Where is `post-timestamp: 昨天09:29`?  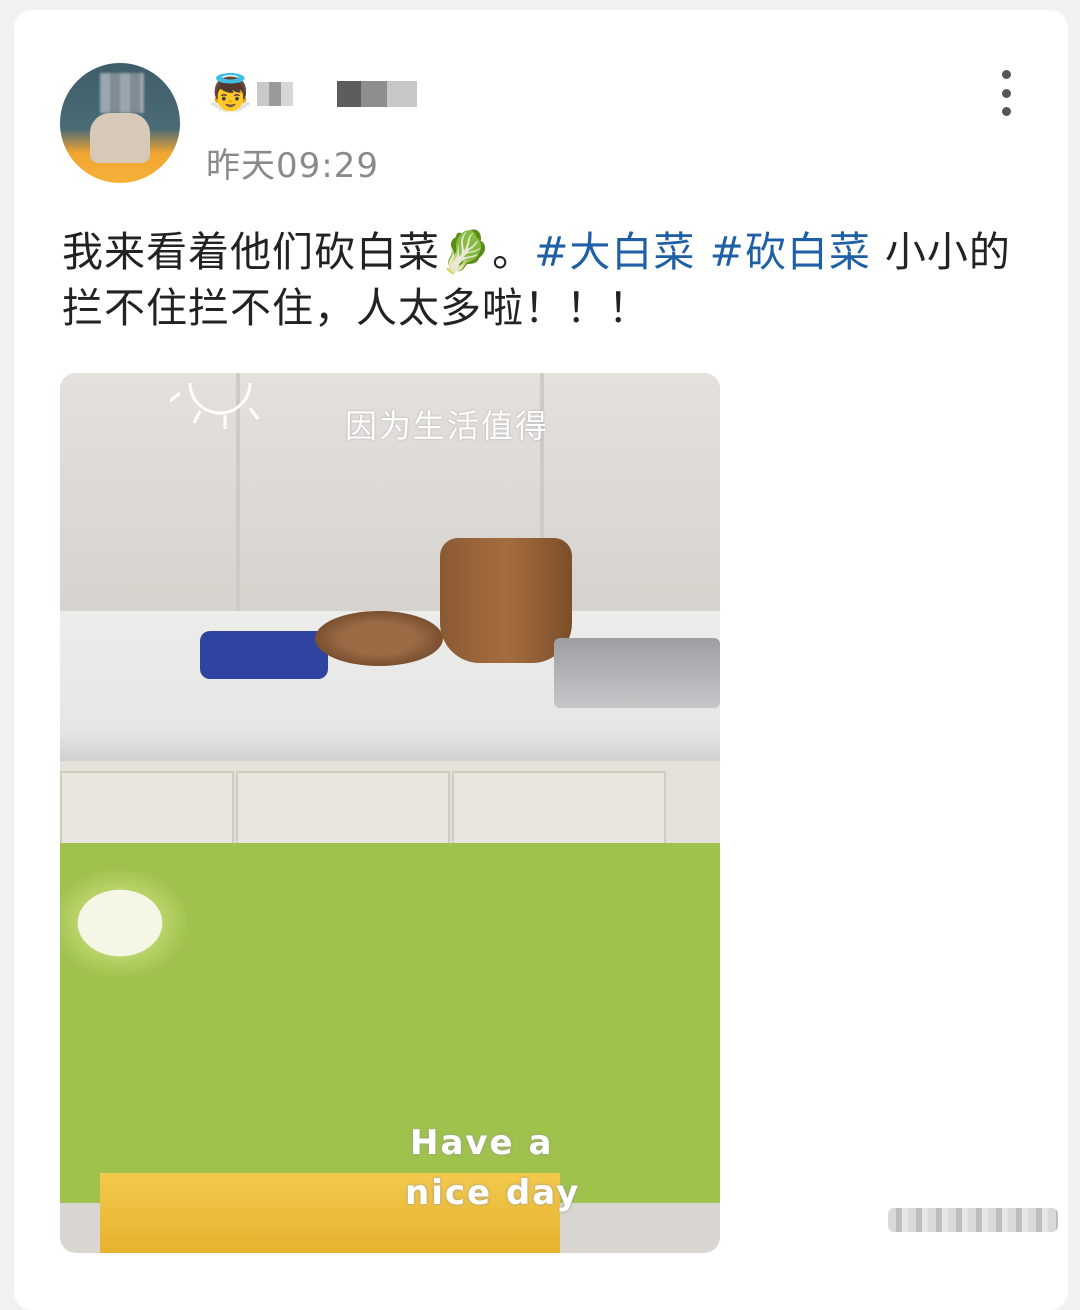 post-timestamp: 昨天09:29 is located at coordinates (292, 166).